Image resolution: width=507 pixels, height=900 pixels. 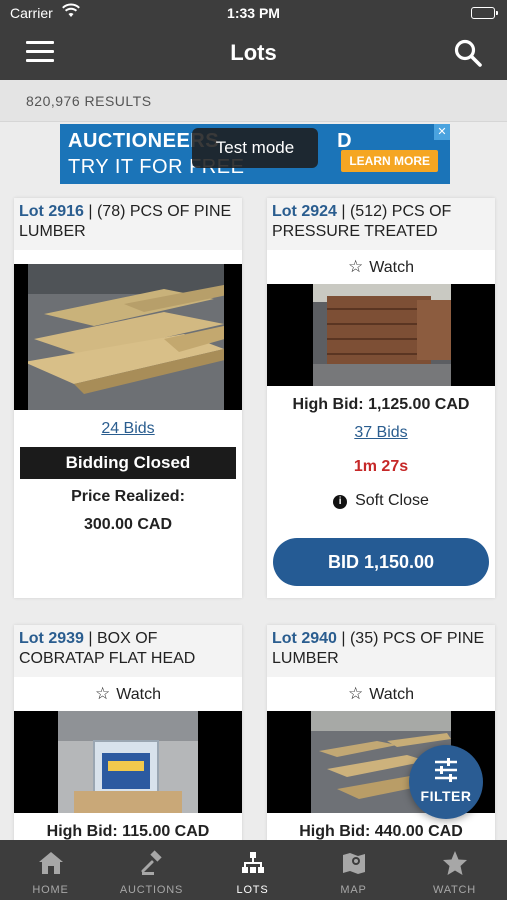 What do you see at coordinates (128, 463) in the screenshot?
I see `bidding-closed-badge: Bidding Closed` at bounding box center [128, 463].